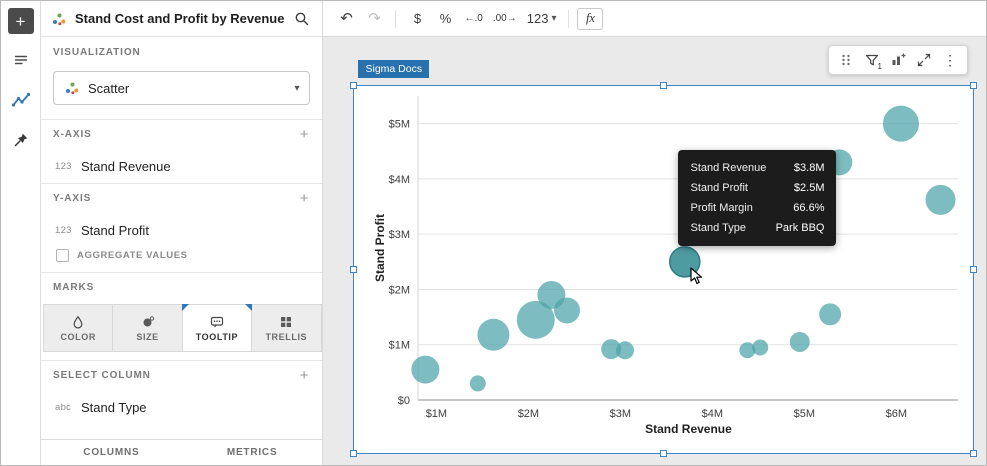 This screenshot has height=466, width=987. Describe the element at coordinates (59, 19) in the screenshot. I see `scatter-type-icon` at that location.